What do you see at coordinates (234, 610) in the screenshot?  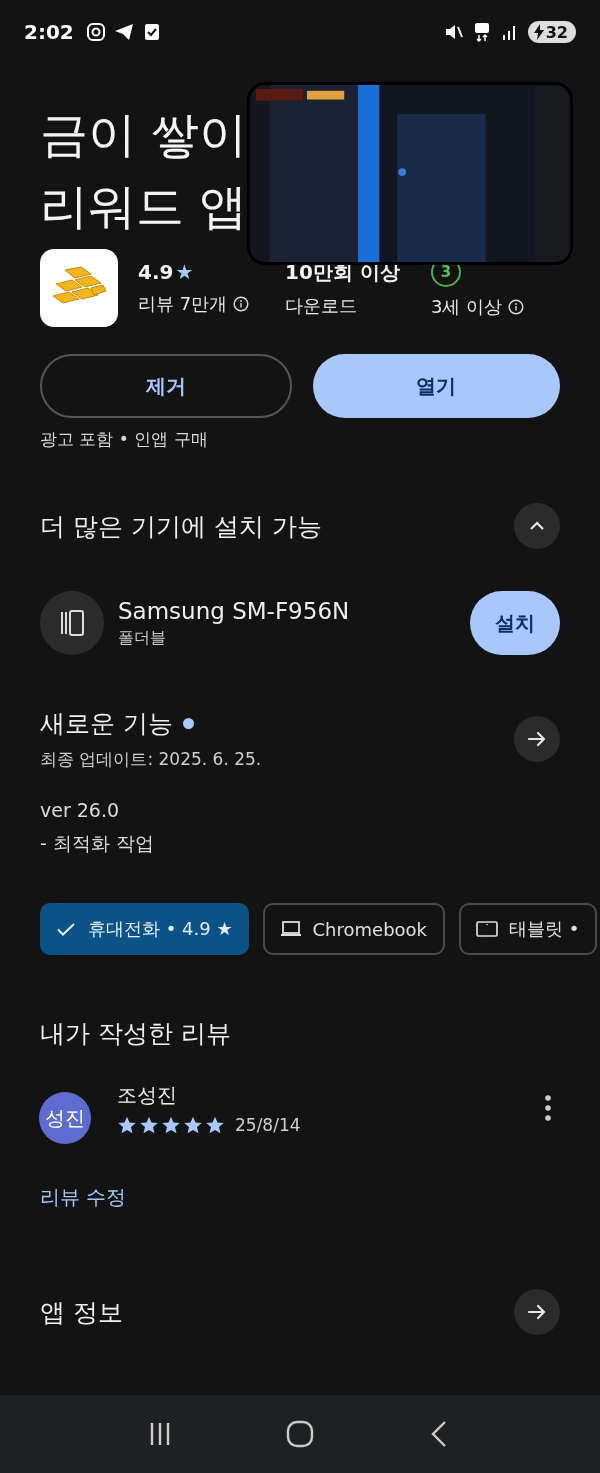 I see `device-name: Samsung SM-F956N` at bounding box center [234, 610].